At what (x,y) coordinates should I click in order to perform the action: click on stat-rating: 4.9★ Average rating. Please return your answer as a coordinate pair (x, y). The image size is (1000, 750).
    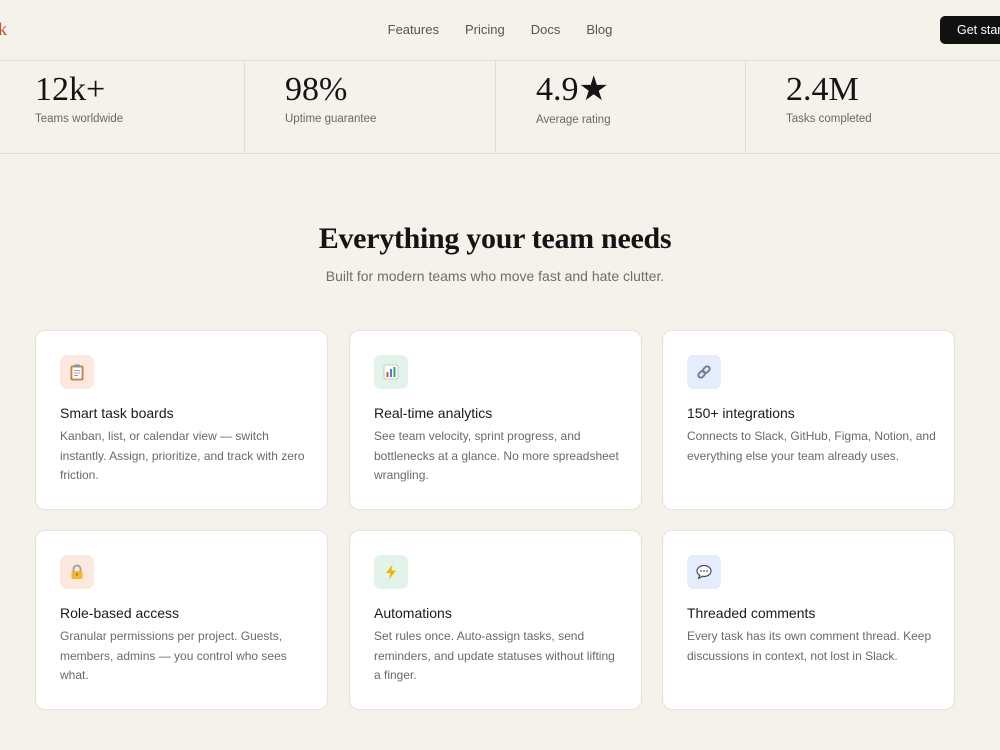
    Looking at the image, I should click on (620, 107).